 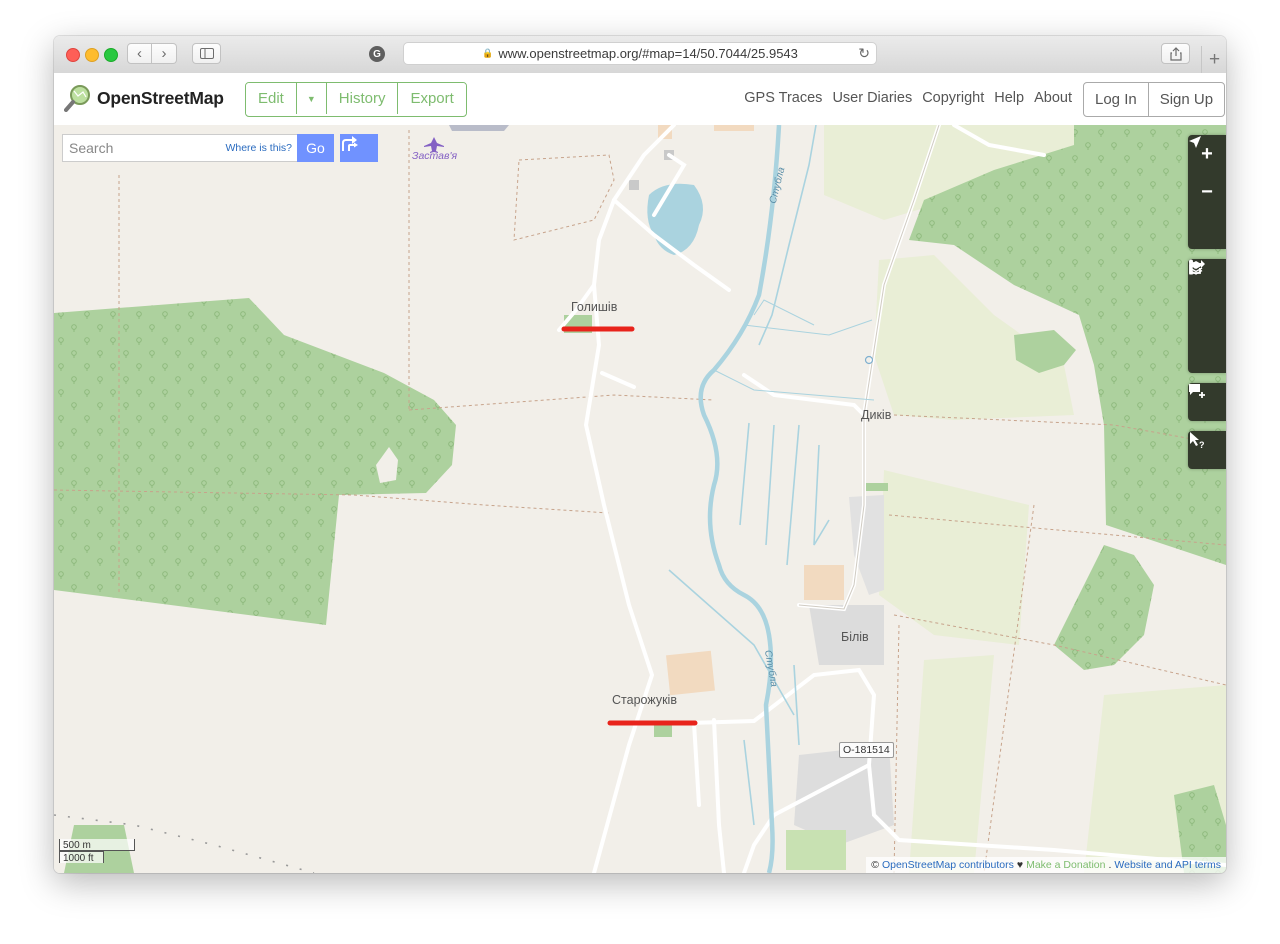 What do you see at coordinates (953, 98) in the screenshot?
I see `nav-copyright: Copyright` at bounding box center [953, 98].